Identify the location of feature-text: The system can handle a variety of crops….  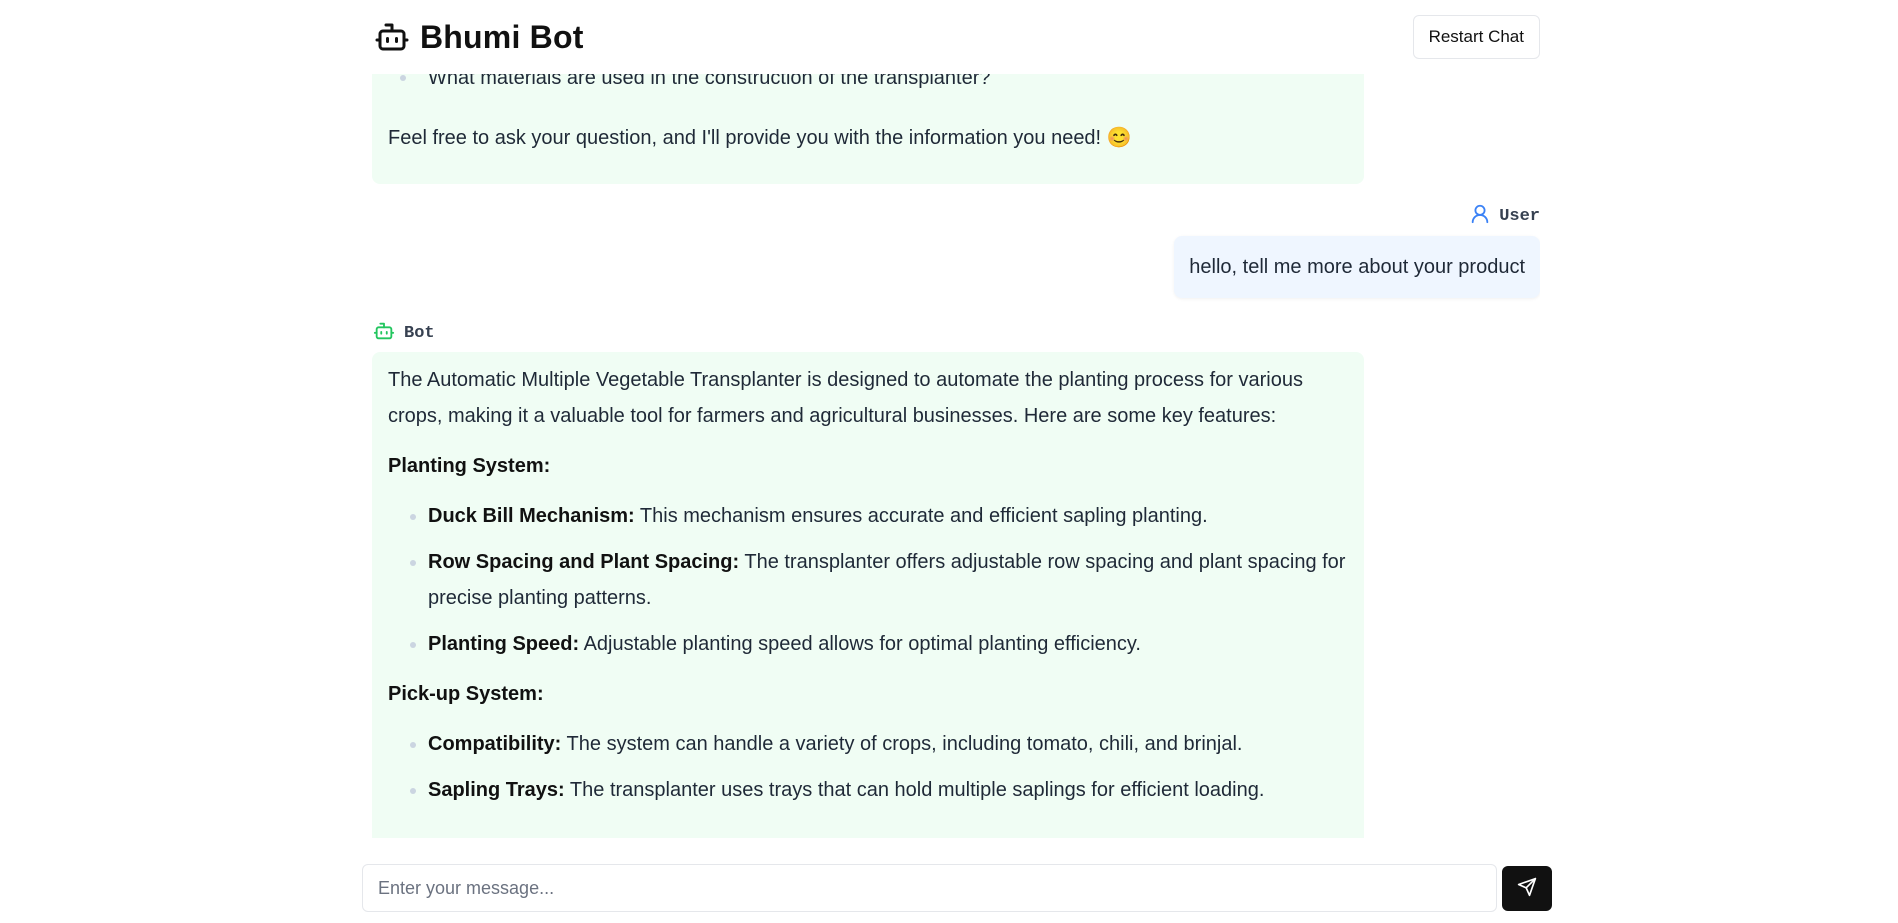
(904, 744).